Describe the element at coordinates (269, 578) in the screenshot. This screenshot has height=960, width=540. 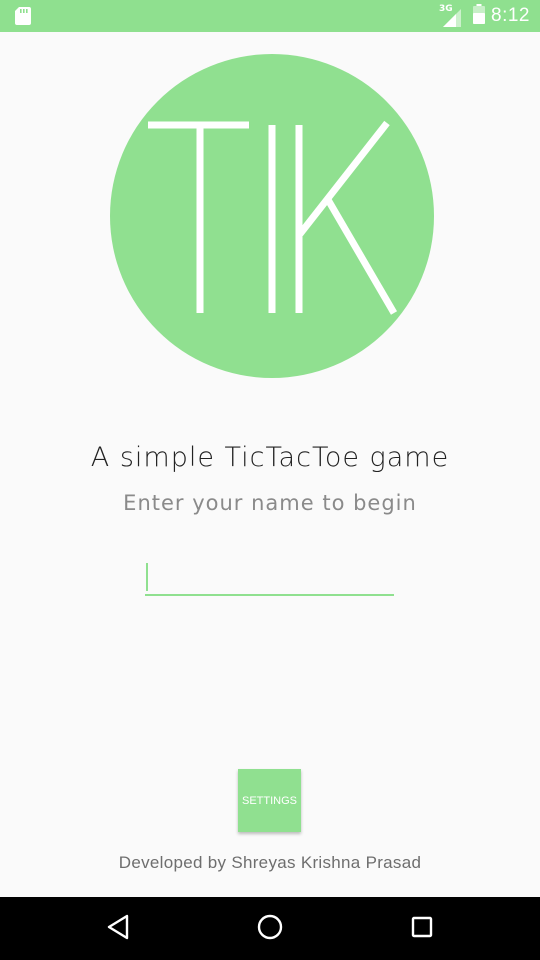
I see `name-input` at that location.